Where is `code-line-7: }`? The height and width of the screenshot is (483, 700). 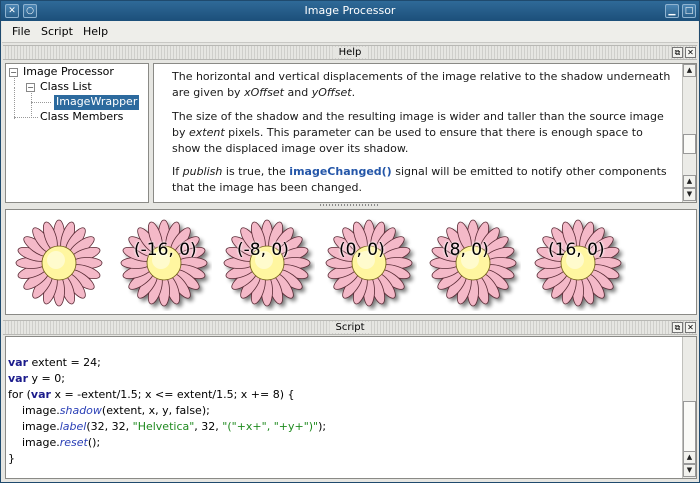 code-line-7: } is located at coordinates (11, 458).